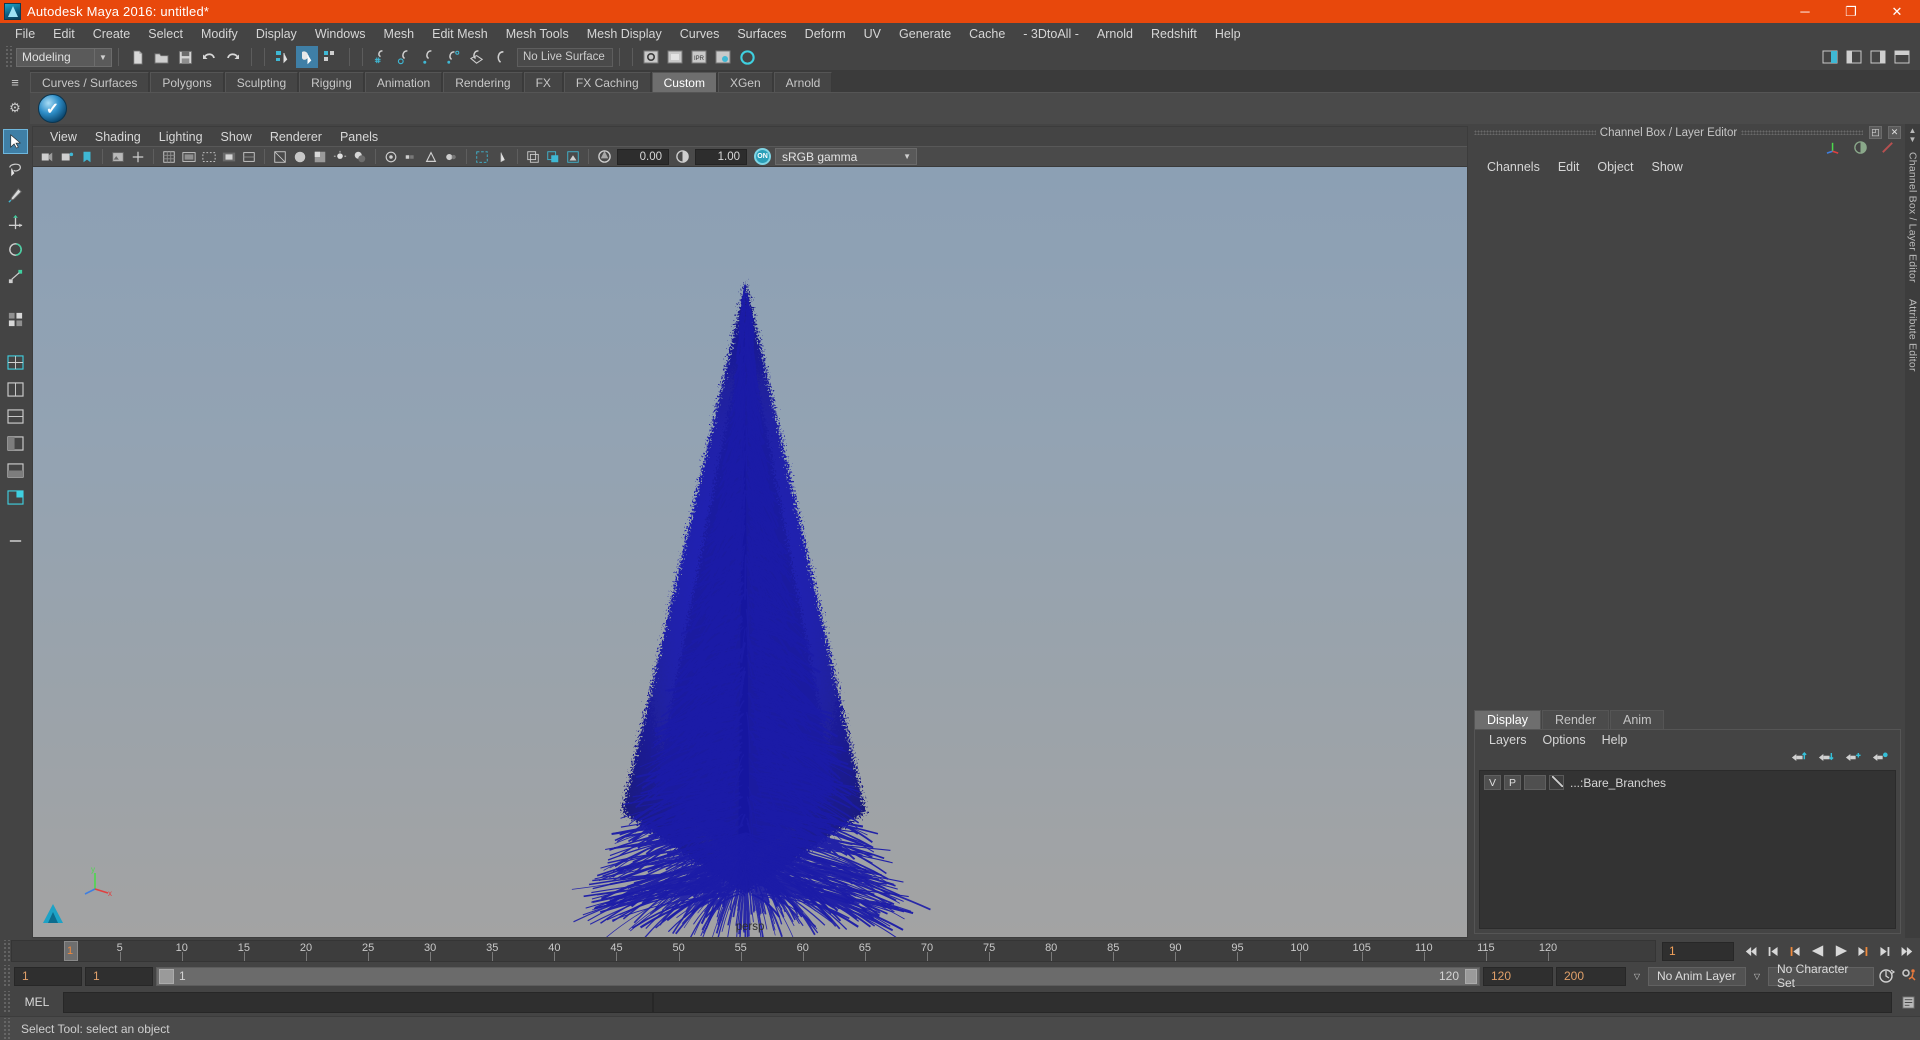 The width and height of the screenshot is (1920, 1040). What do you see at coordinates (451, 157) in the screenshot?
I see `depth-of-field-icon` at bounding box center [451, 157].